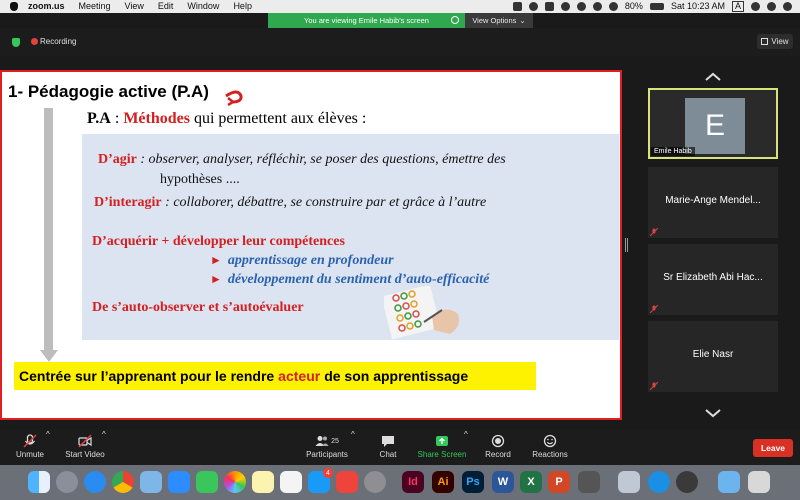  I want to click on control-center-icon, so click(787, 6).